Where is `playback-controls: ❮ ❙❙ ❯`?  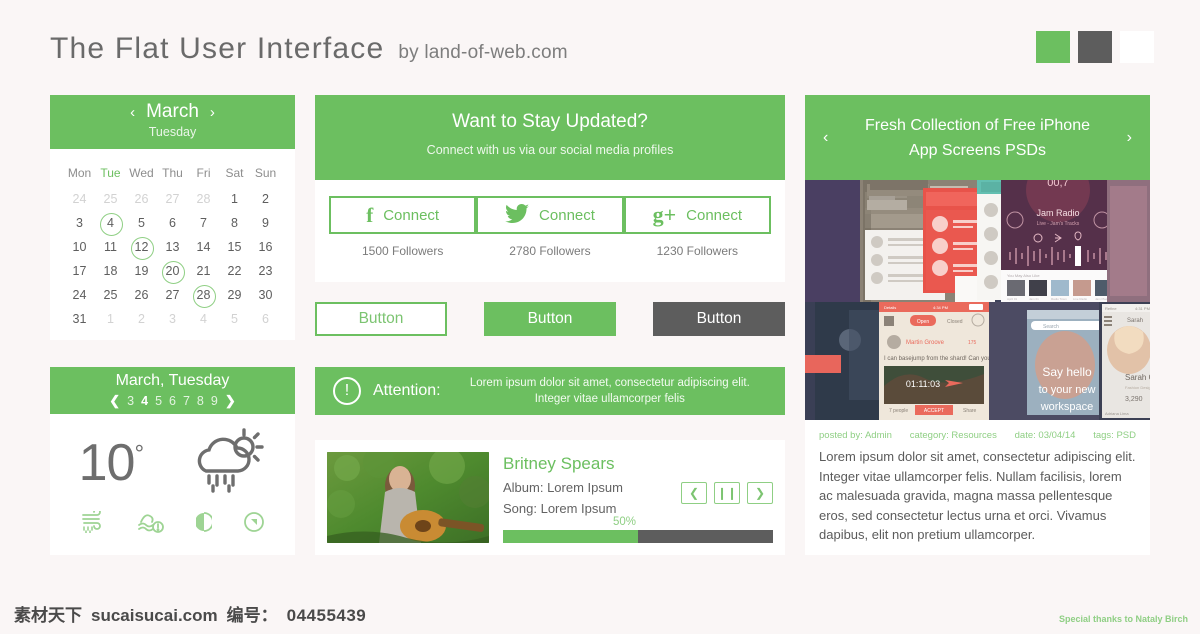
playback-controls: ❮ ❙❙ ❯ is located at coordinates (727, 493).